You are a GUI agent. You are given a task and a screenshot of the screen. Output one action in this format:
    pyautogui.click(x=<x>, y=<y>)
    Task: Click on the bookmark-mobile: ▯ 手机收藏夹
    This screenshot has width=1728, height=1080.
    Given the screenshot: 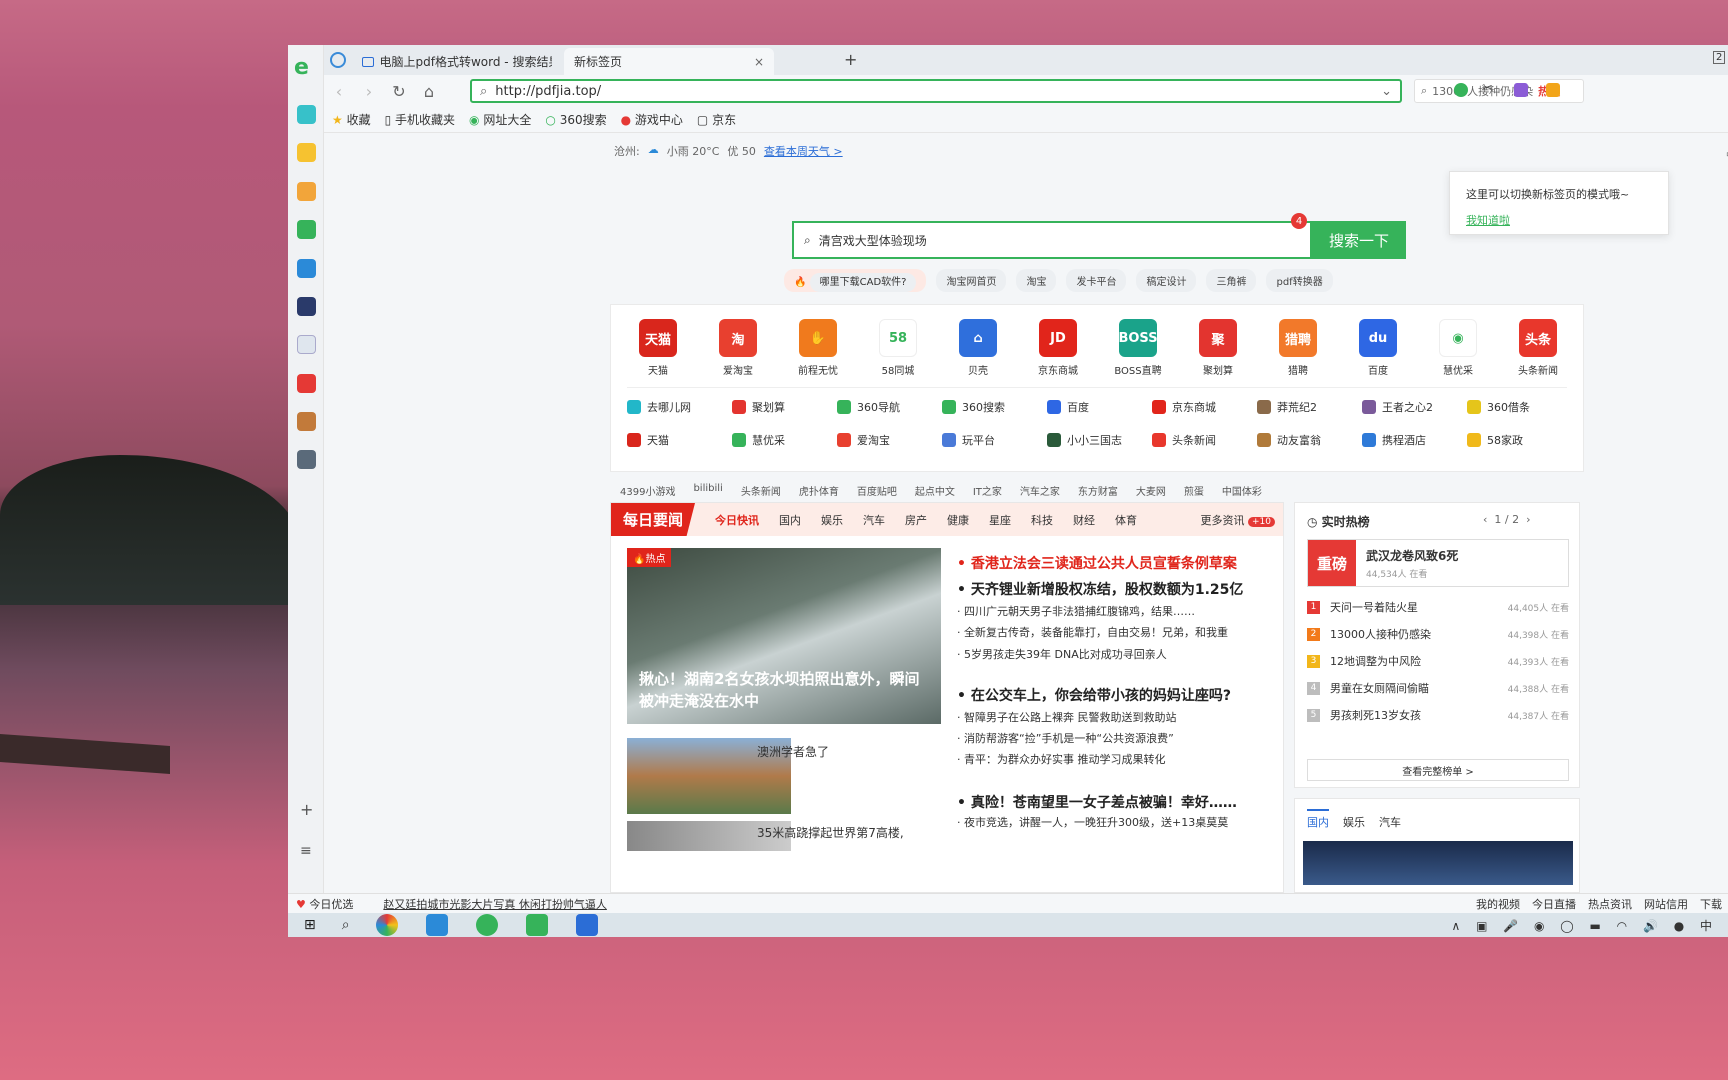 What is the action you would take?
    pyautogui.click(x=420, y=119)
    